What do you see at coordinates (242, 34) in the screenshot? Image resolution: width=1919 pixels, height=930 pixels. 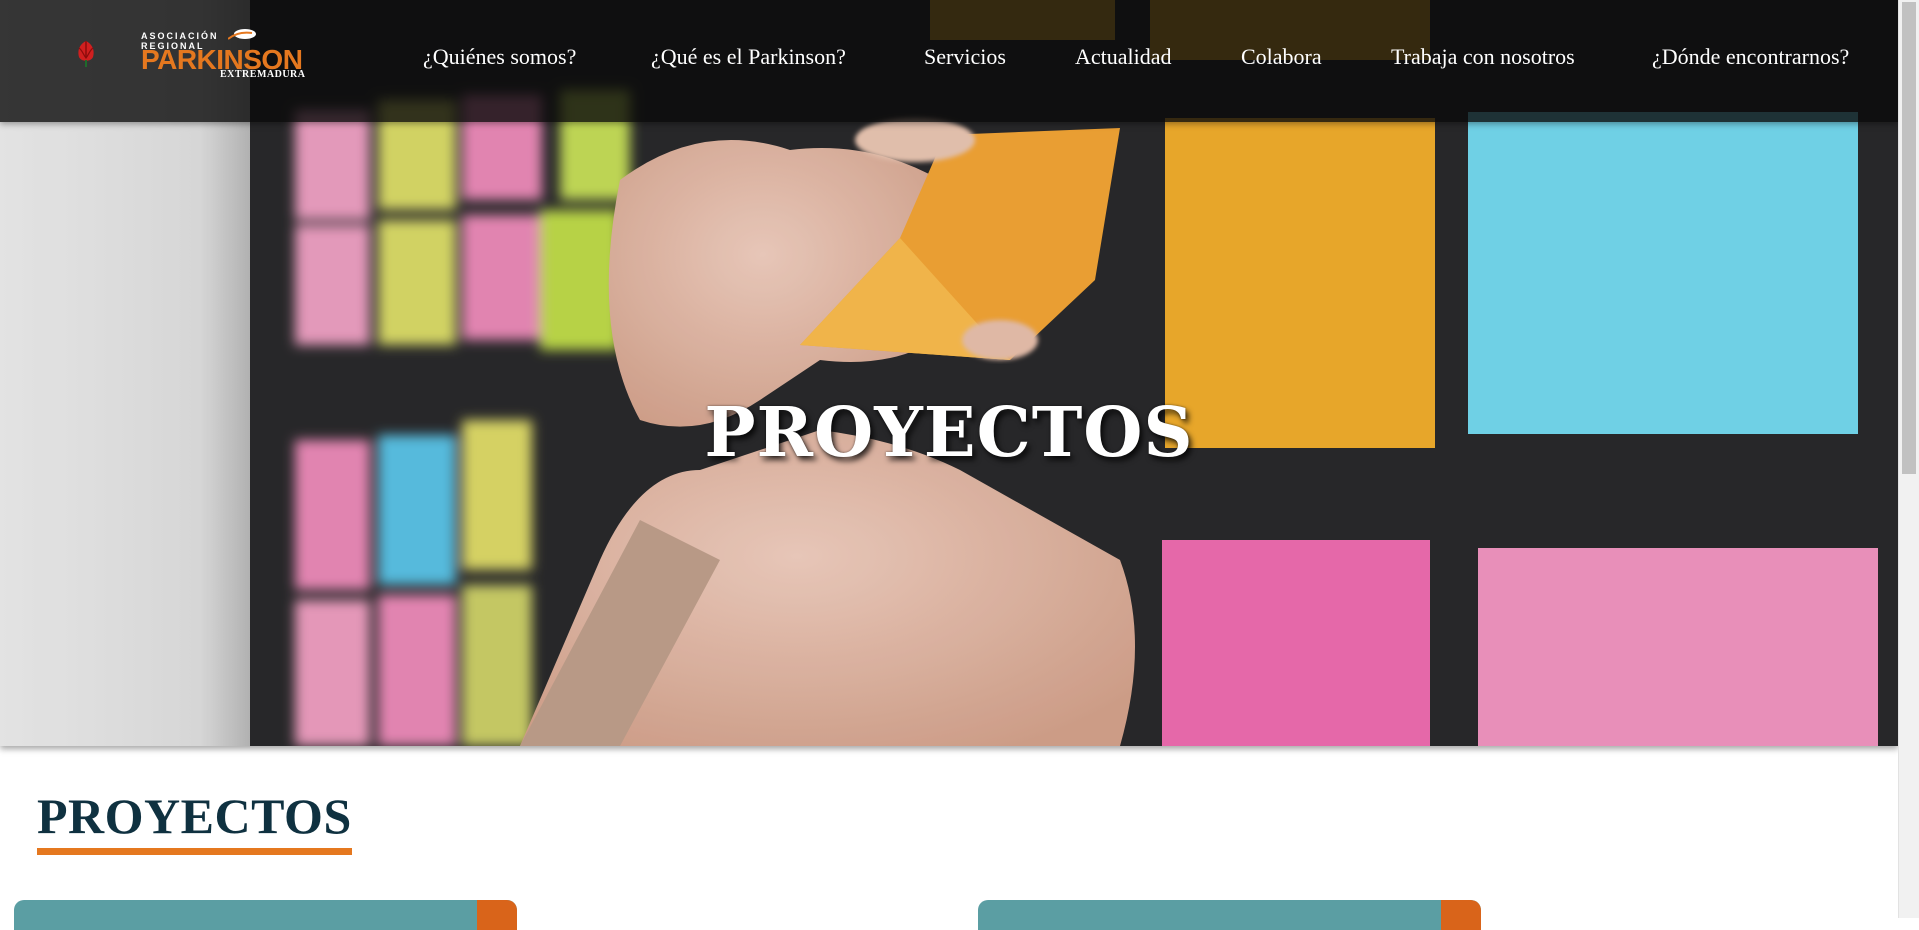 I see `logo-swoosh-icon` at bounding box center [242, 34].